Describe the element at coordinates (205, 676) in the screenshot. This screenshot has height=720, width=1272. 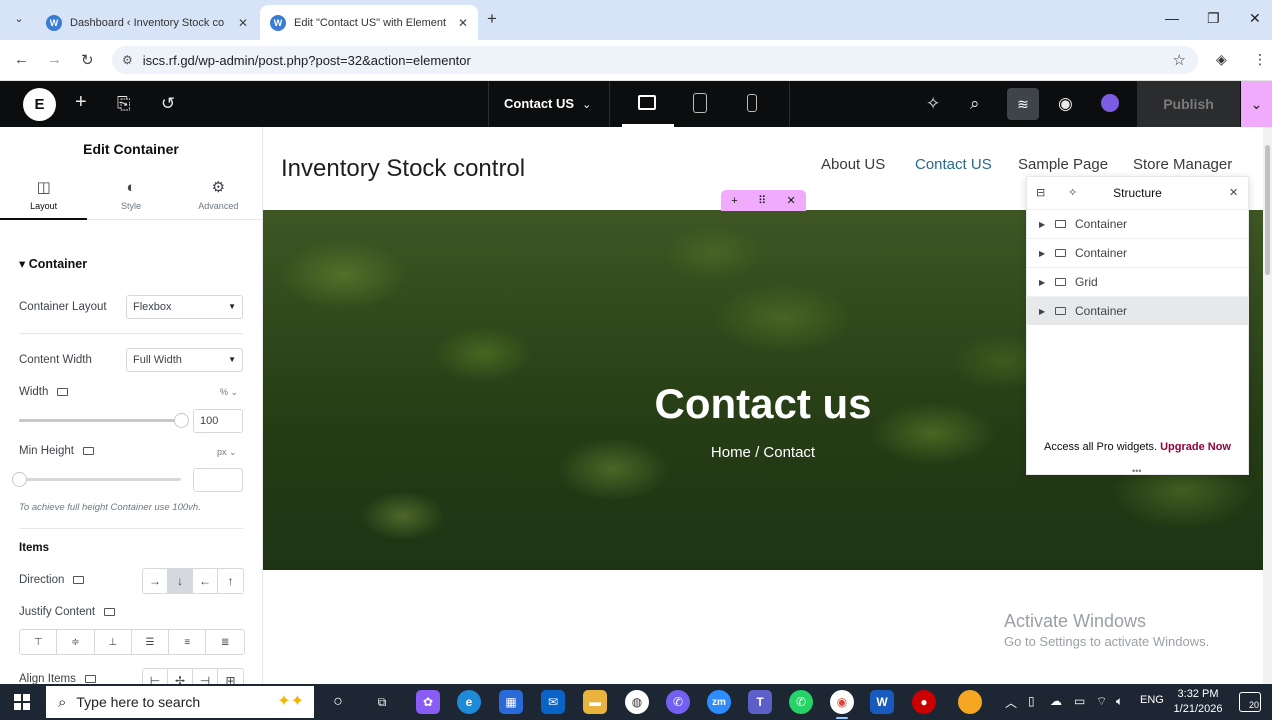
I see `align-end-button: ⊣` at that location.